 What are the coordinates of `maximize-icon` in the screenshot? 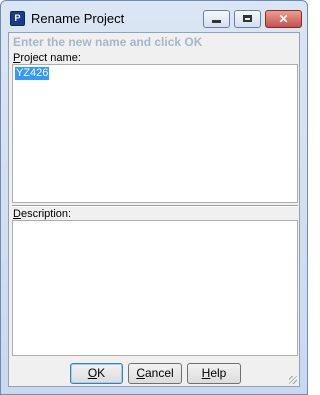 It's located at (247, 18).